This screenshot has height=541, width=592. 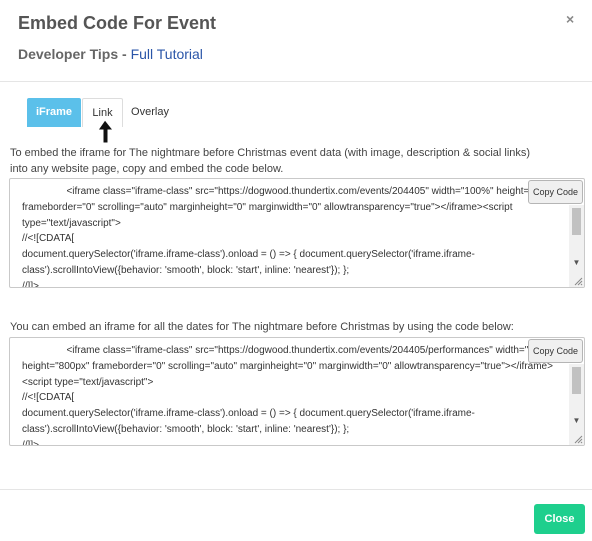 I want to click on close-button: Close, so click(x=559, y=519).